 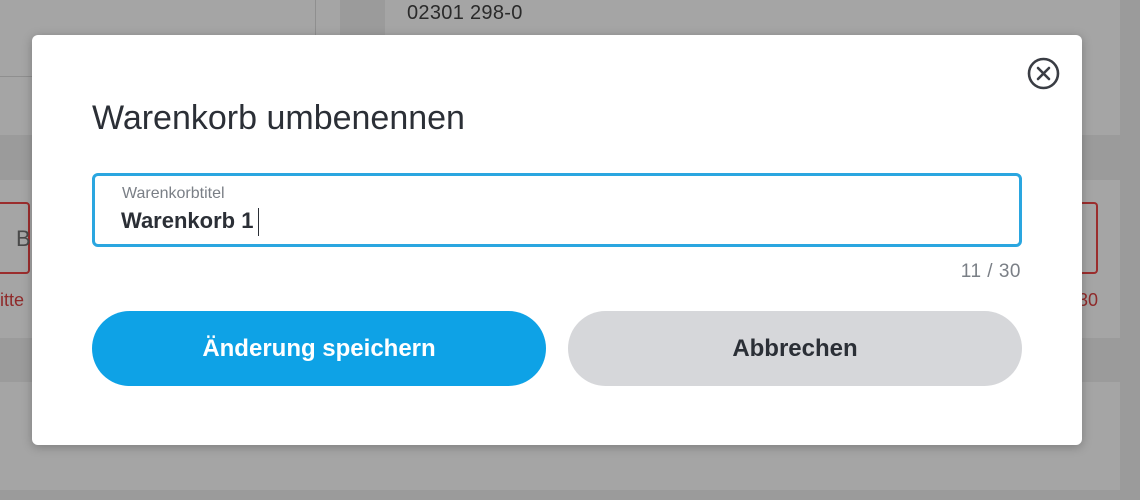 I want to click on dialog-title: Warenkorb umbenennen, so click(x=278, y=118).